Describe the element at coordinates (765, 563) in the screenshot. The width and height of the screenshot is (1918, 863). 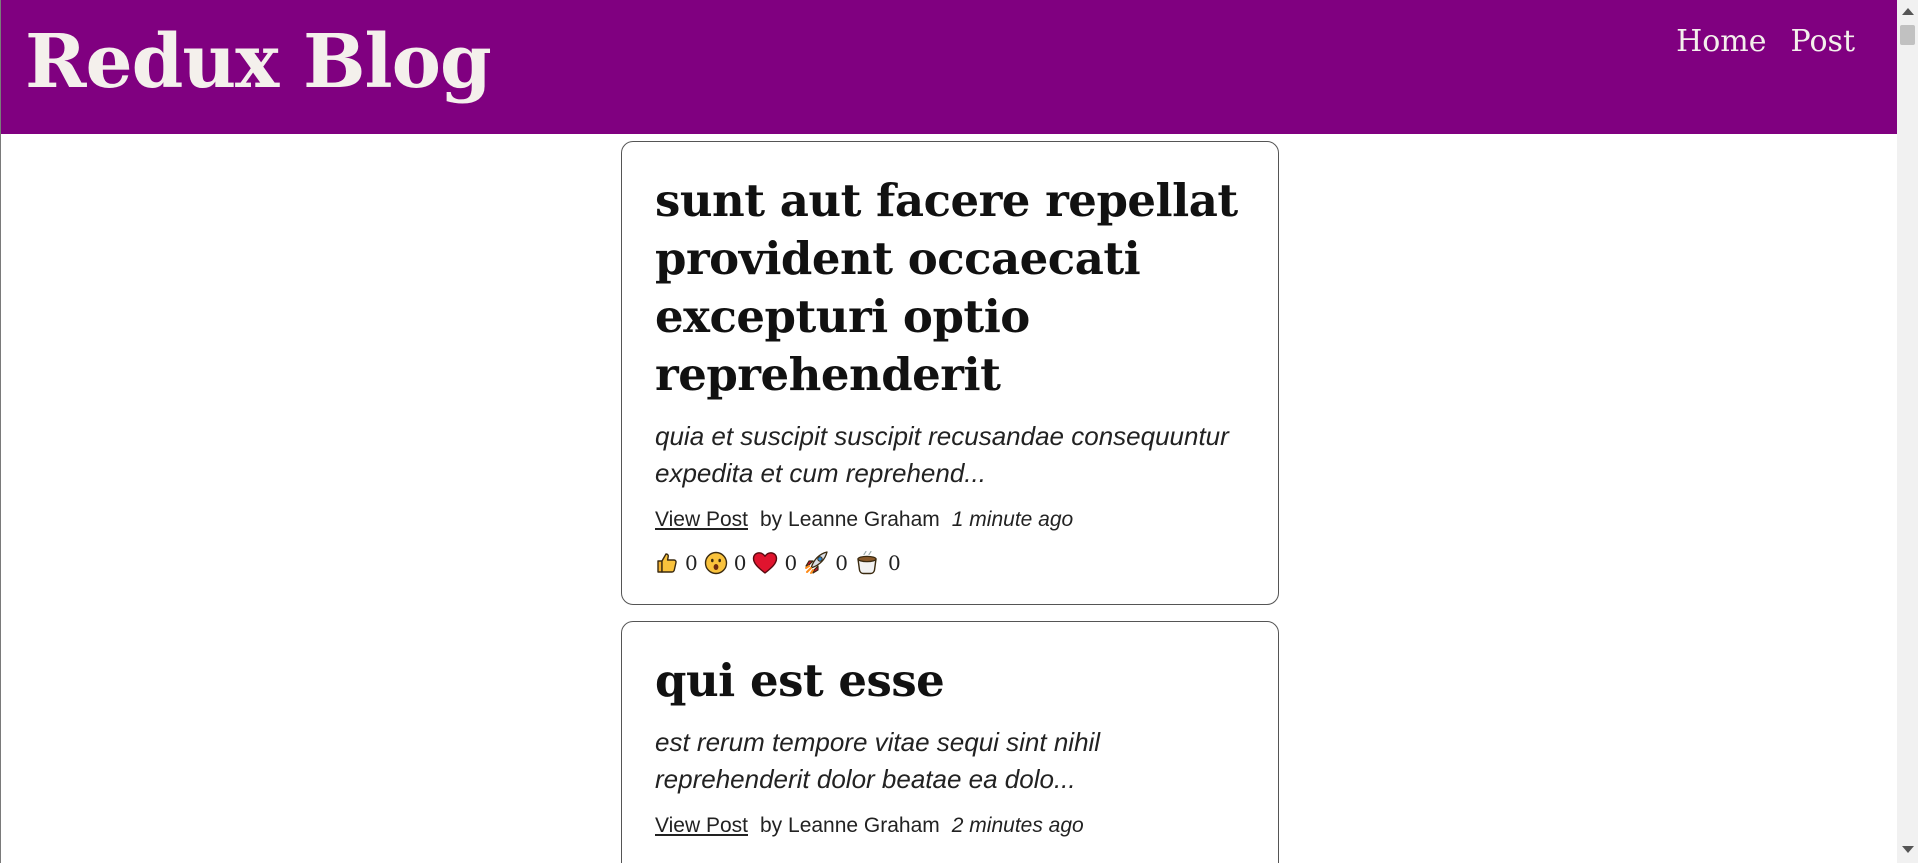
I see `heart-icon` at that location.